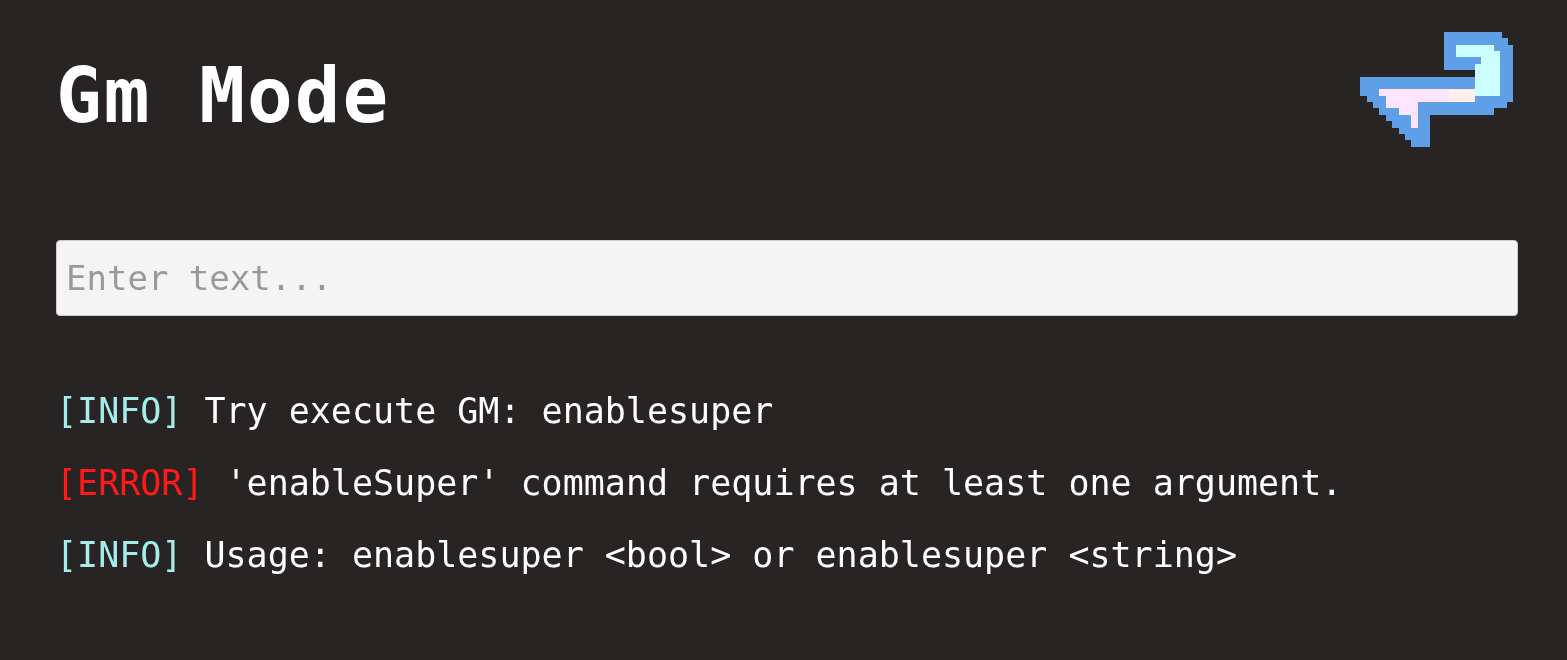 This screenshot has width=1567, height=660. Describe the element at coordinates (130, 483) in the screenshot. I see `log-level-tag: [ERROR]` at that location.